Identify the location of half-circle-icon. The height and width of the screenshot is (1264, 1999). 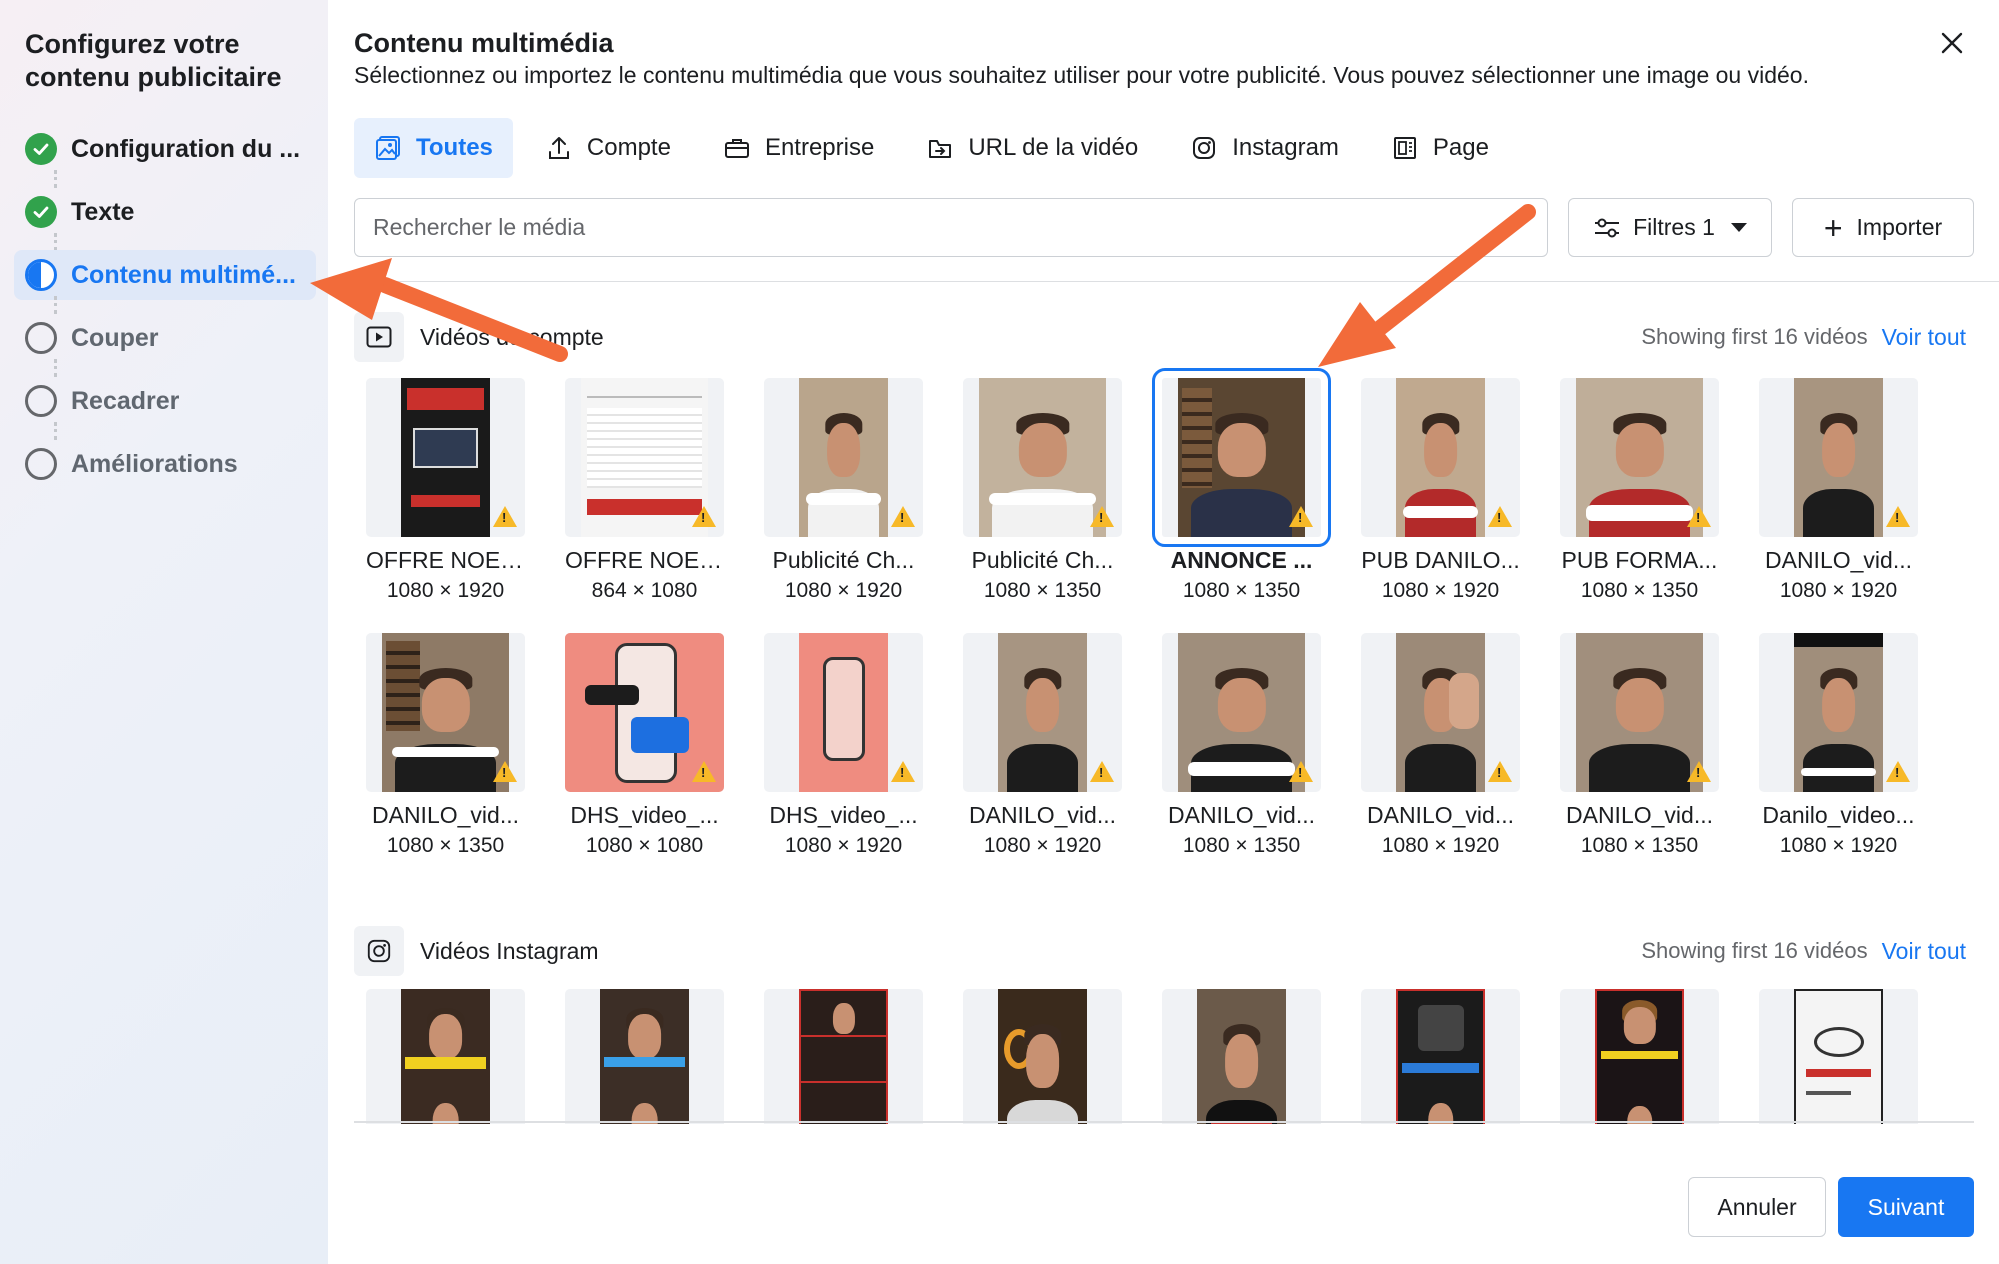
(41, 275).